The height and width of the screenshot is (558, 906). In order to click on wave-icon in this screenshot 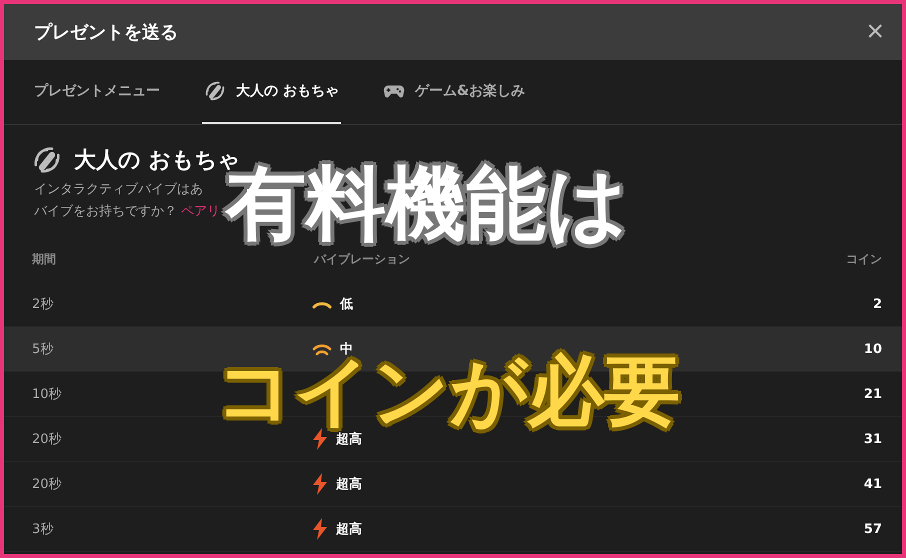, I will do `click(322, 349)`.